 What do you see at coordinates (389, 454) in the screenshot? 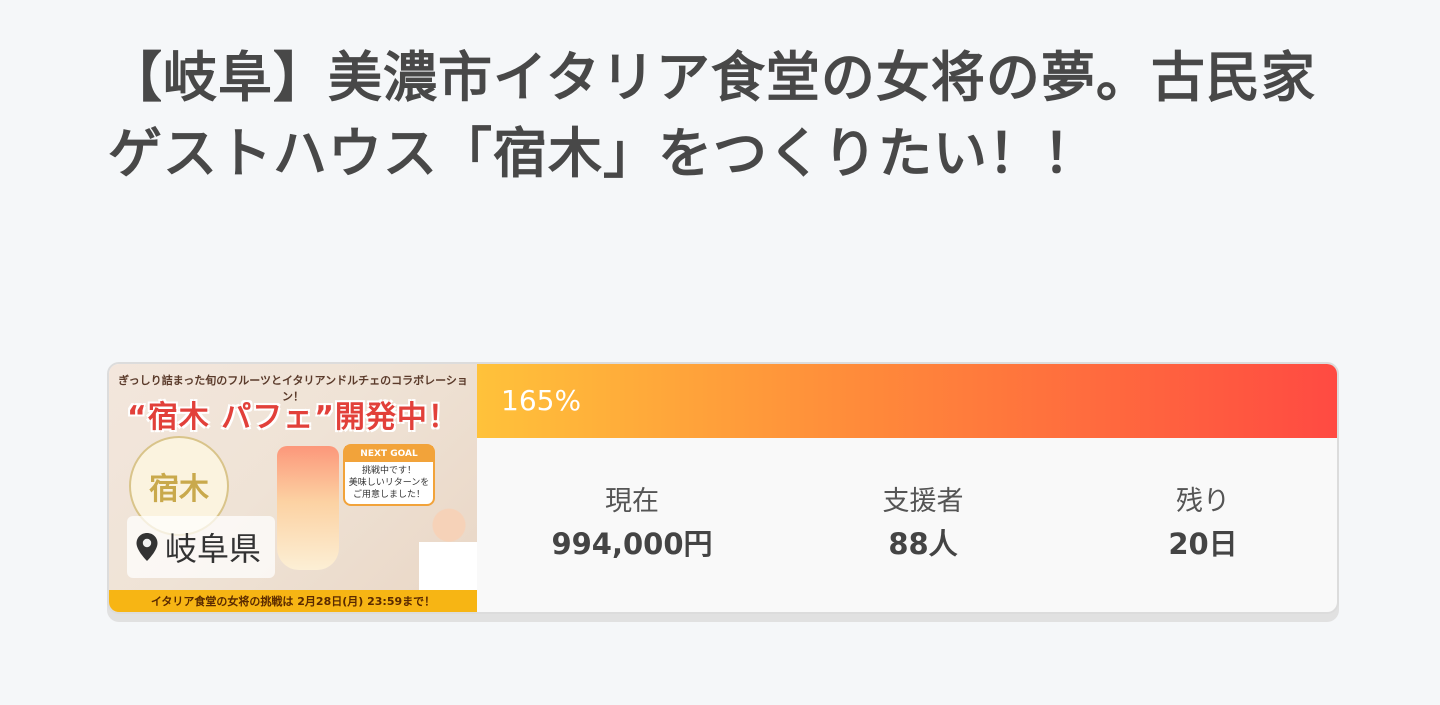
I see `next-goal-title: NEXT GOAL` at bounding box center [389, 454].